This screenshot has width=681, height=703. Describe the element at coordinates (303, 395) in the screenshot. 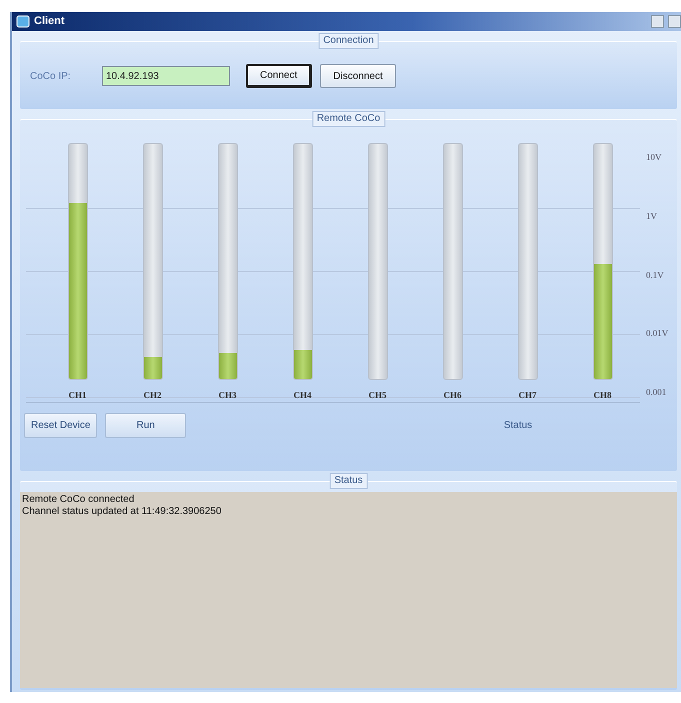

I see `channel-label: CH4` at that location.